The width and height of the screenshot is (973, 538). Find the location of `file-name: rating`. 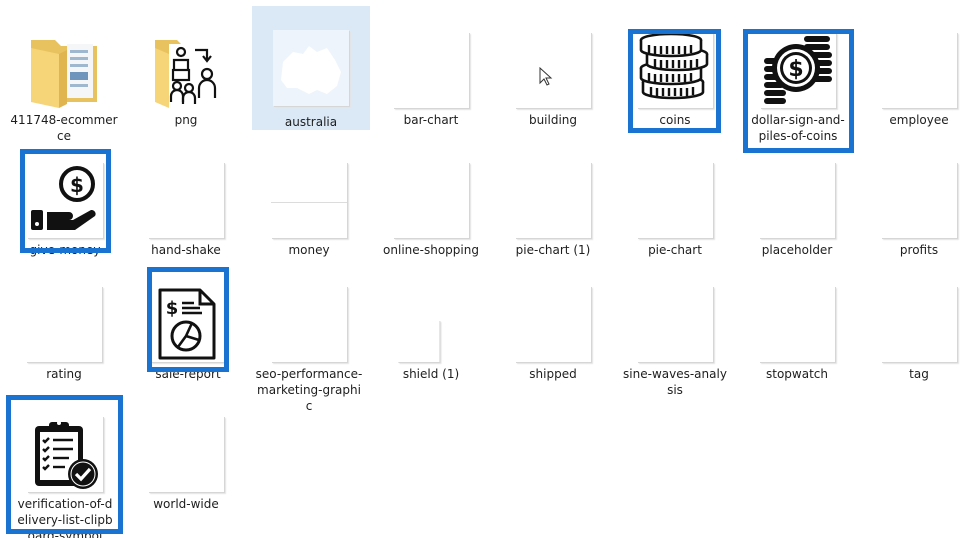

file-name: rating is located at coordinates (64, 374).